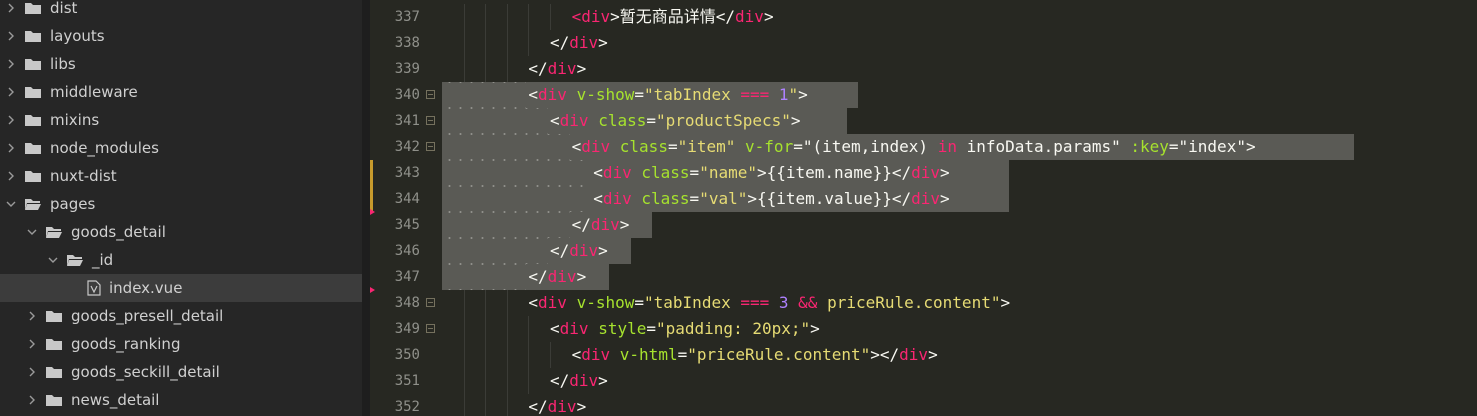 Image resolution: width=1477 pixels, height=416 pixels. I want to click on line-number: 350, so click(407, 355).